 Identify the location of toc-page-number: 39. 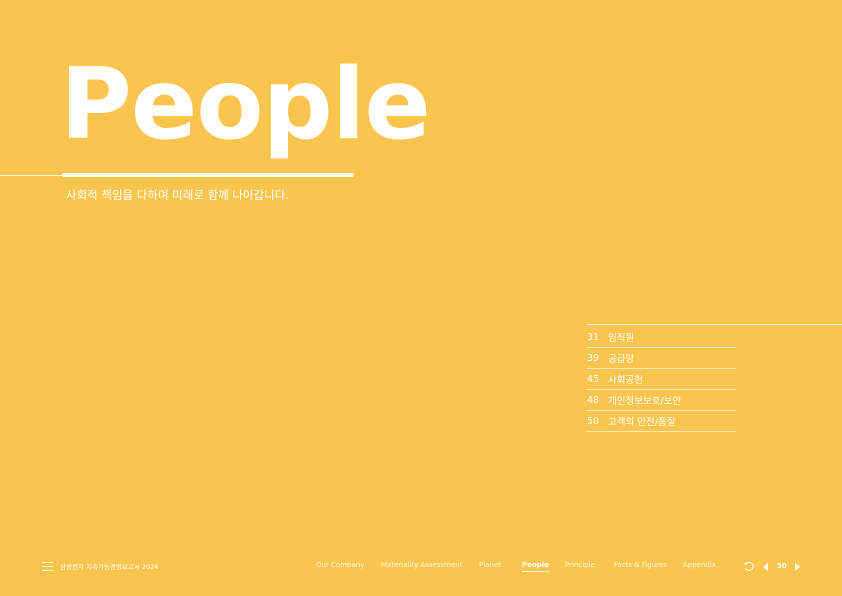
(593, 358).